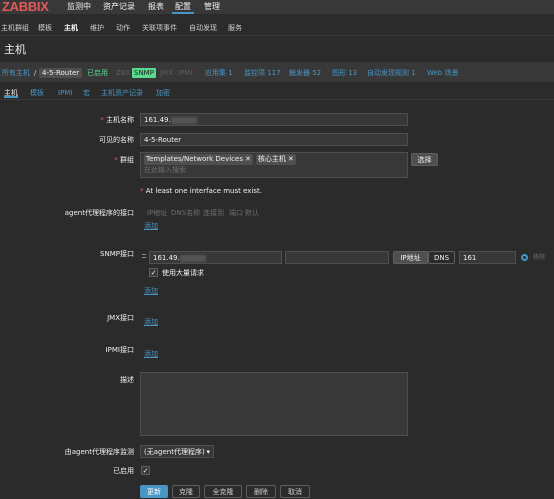 The width and height of the screenshot is (554, 499). What do you see at coordinates (424, 159) in the screenshot?
I see `select-groups-button: 选择` at bounding box center [424, 159].